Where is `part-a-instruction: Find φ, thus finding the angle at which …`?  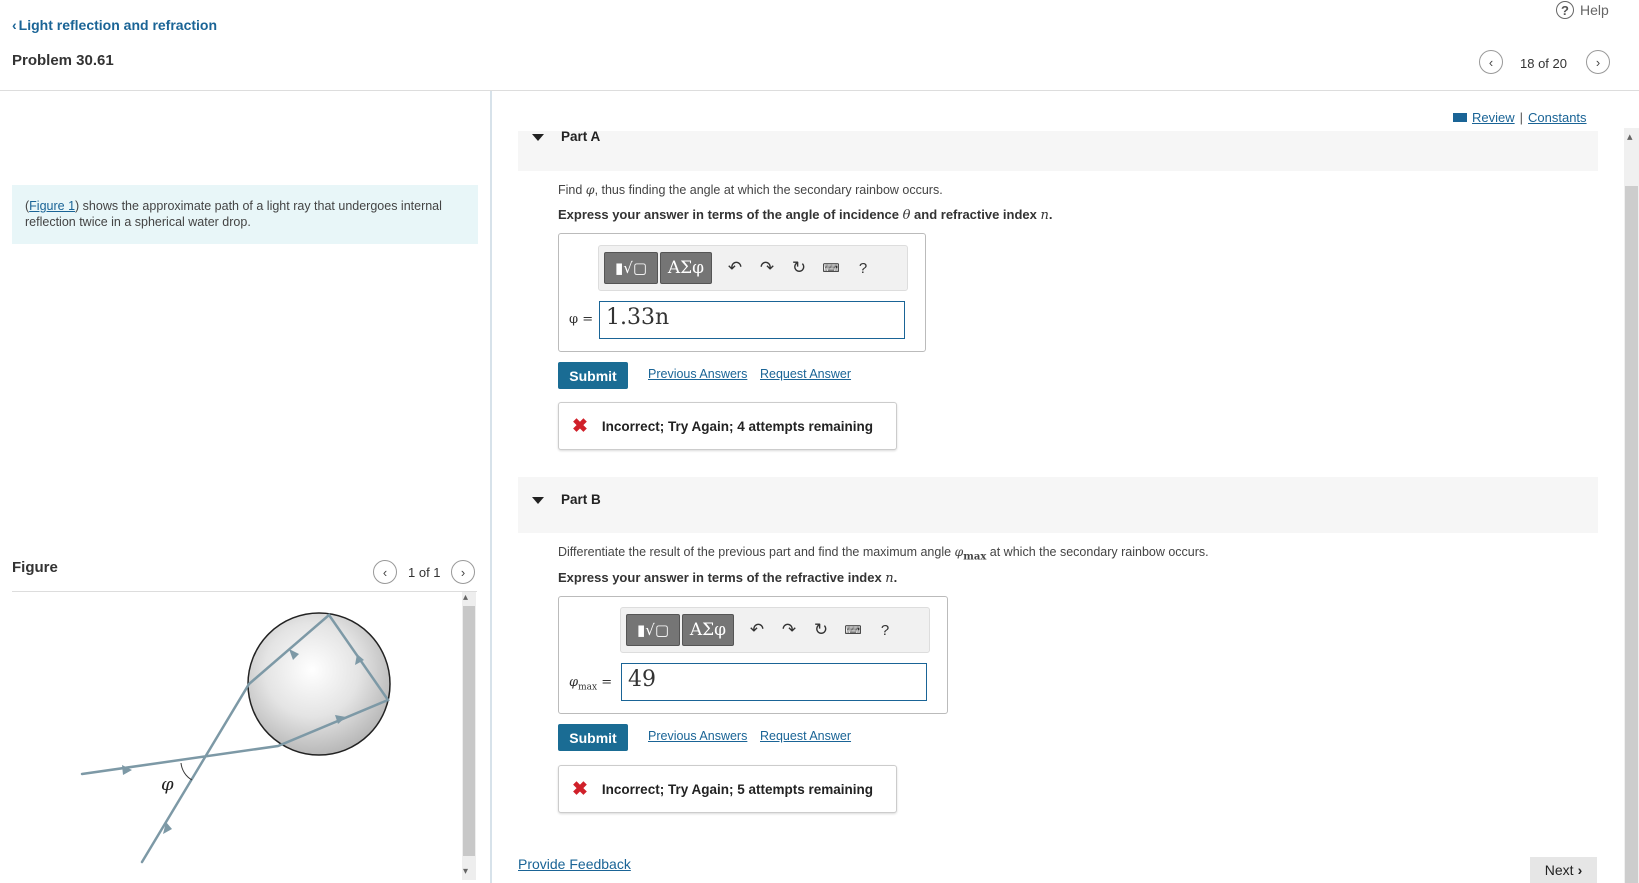 part-a-instruction: Find φ, thus finding the angle at which … is located at coordinates (750, 189).